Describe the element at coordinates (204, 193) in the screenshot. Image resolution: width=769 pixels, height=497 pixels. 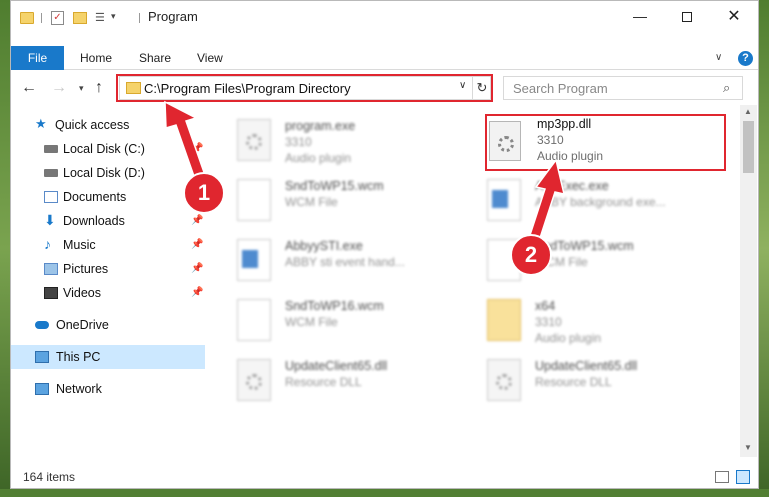
I see `step-badge-1: 1` at that location.